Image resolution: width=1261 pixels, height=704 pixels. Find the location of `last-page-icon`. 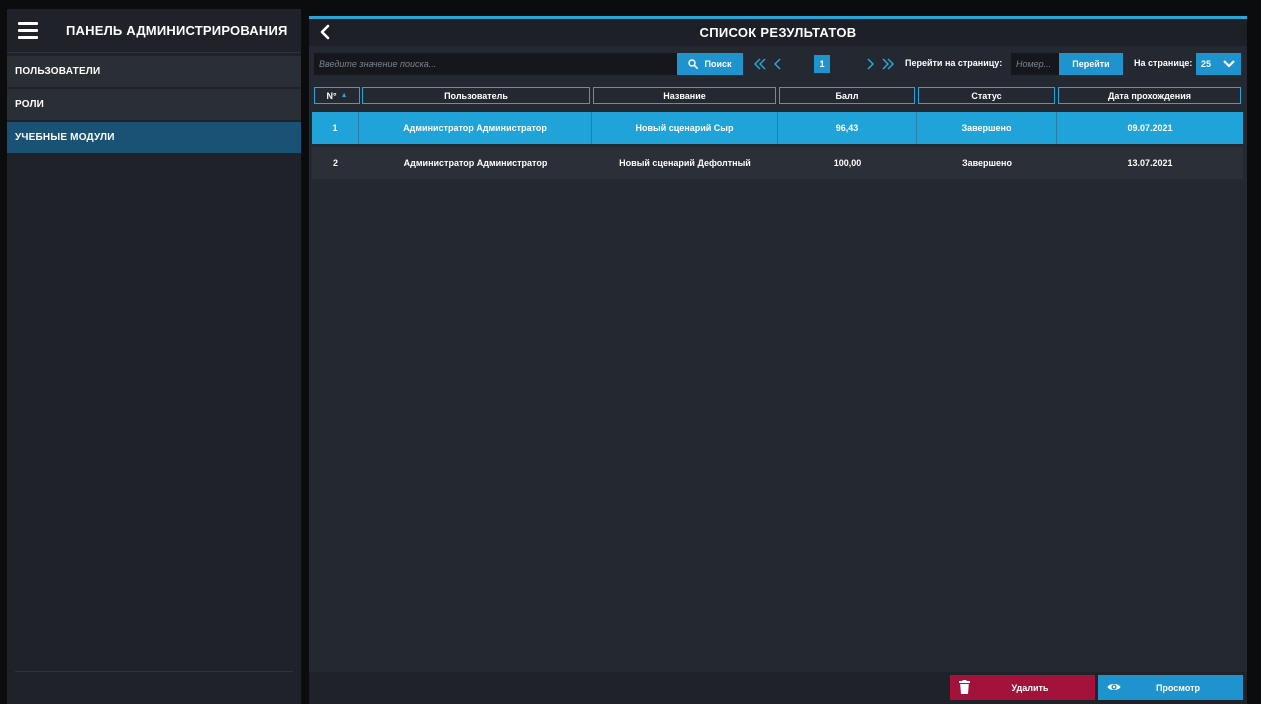

last-page-icon is located at coordinates (888, 64).